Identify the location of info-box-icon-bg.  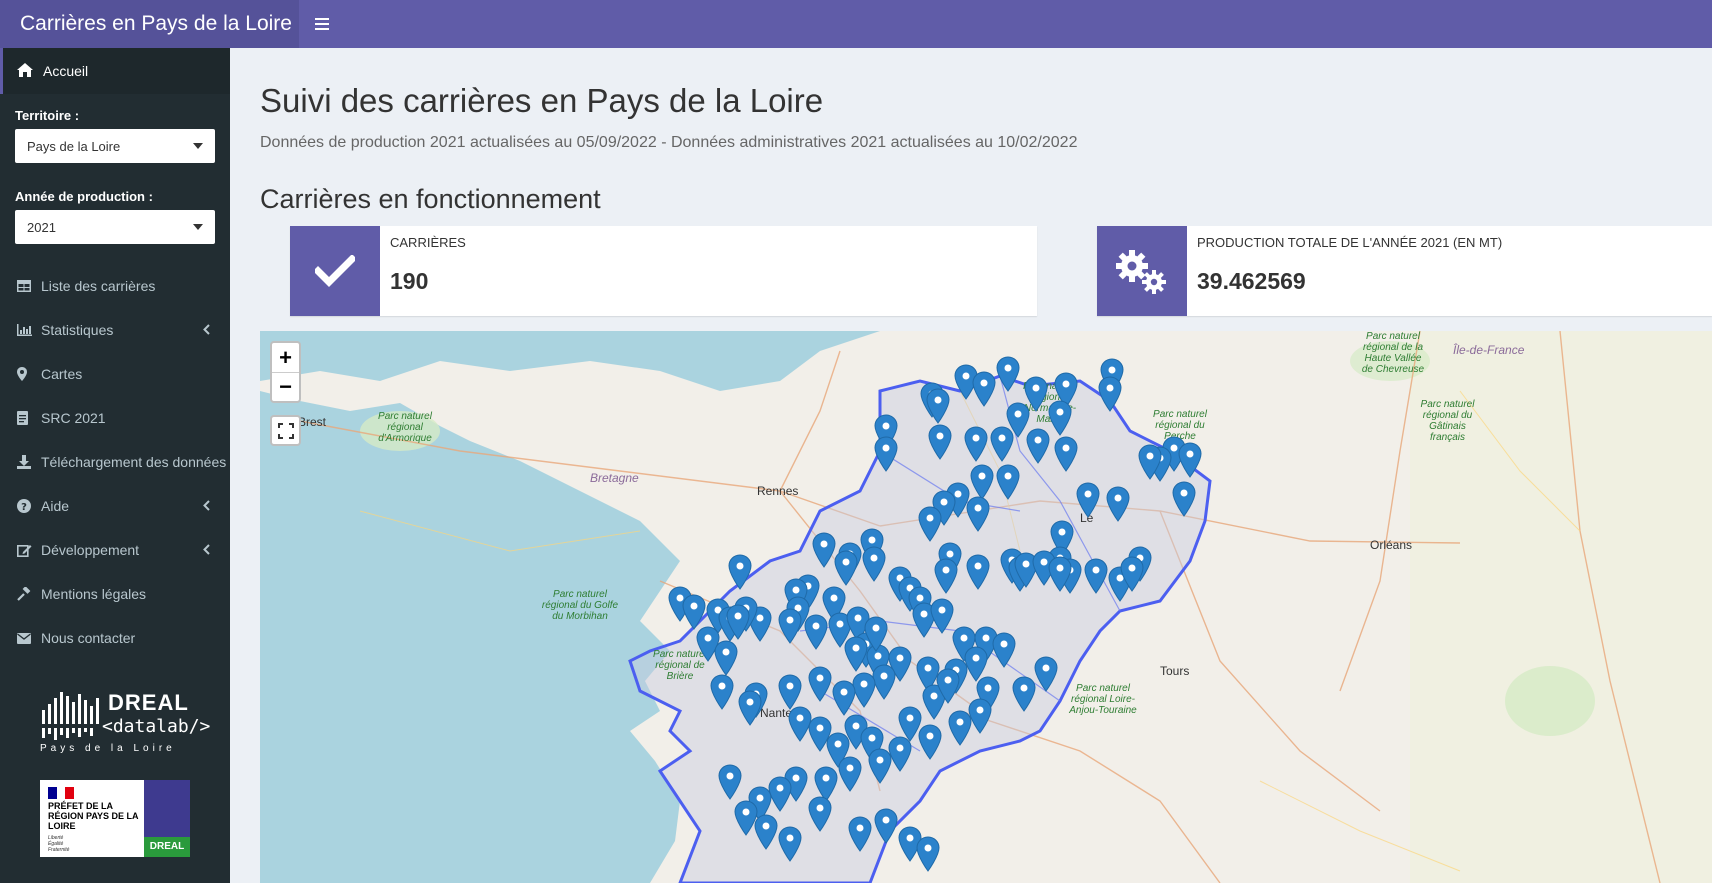
(335, 271).